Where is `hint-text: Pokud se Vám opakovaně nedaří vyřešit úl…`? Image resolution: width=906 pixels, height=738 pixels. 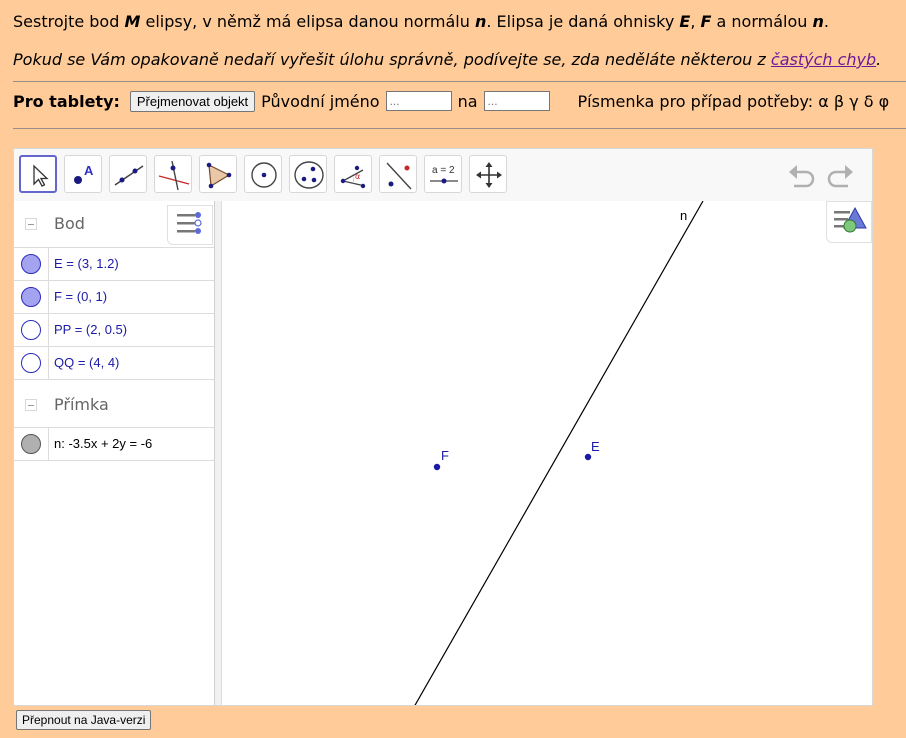 hint-text: Pokud se Vám opakovaně nedaří vyřešit úl… is located at coordinates (447, 59).